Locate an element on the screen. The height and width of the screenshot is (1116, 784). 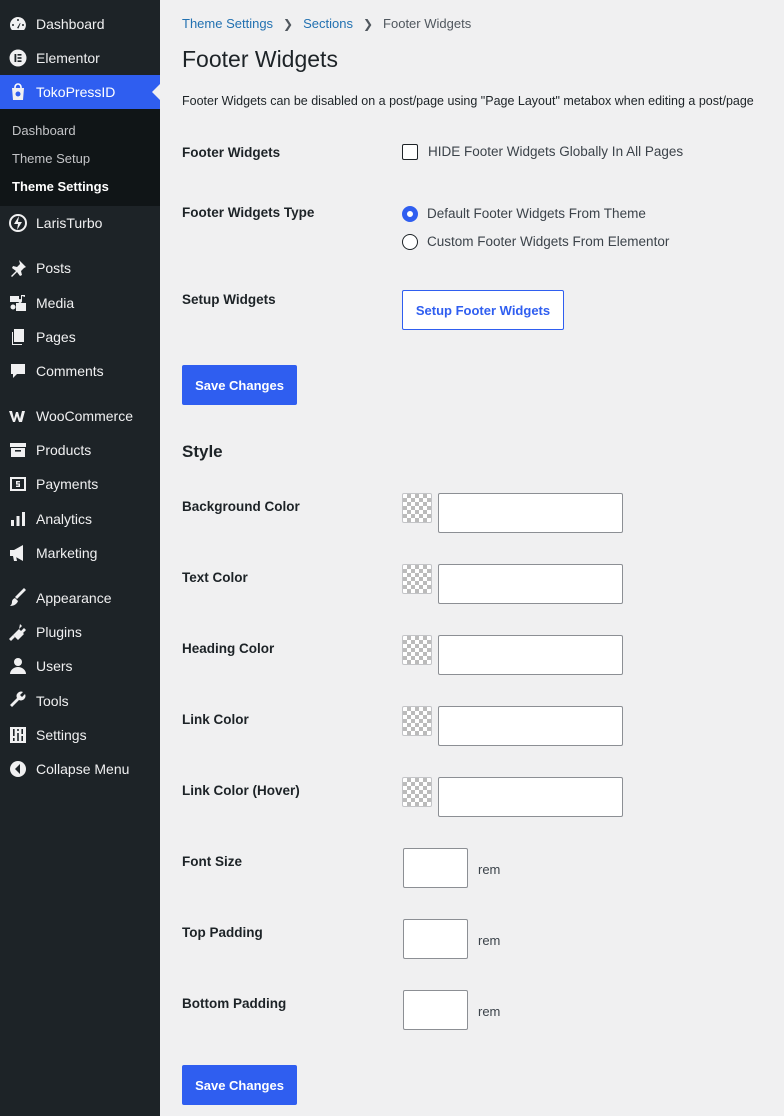
archive-icon is located at coordinates (18, 450).